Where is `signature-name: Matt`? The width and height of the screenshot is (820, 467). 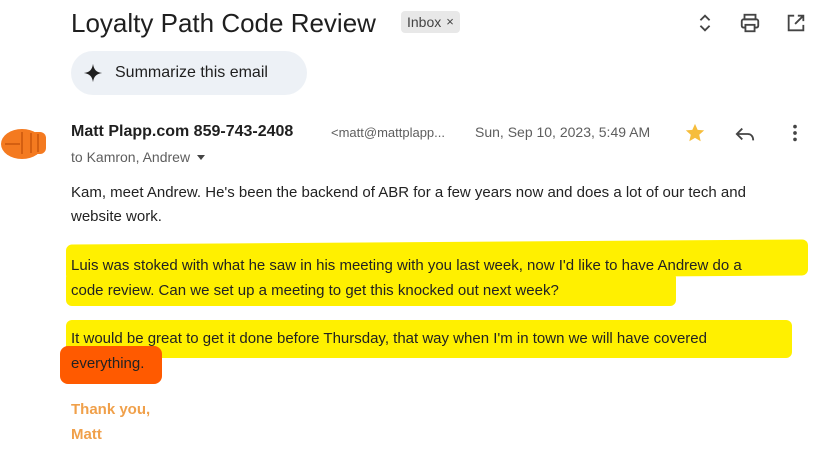
signature-name: Matt is located at coordinates (86, 434).